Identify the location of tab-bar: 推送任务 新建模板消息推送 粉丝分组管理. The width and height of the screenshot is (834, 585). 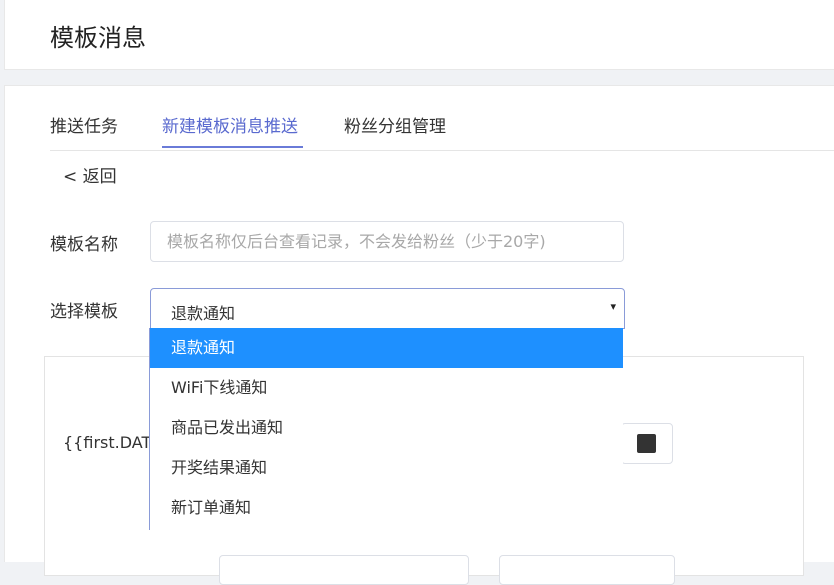
(442, 118).